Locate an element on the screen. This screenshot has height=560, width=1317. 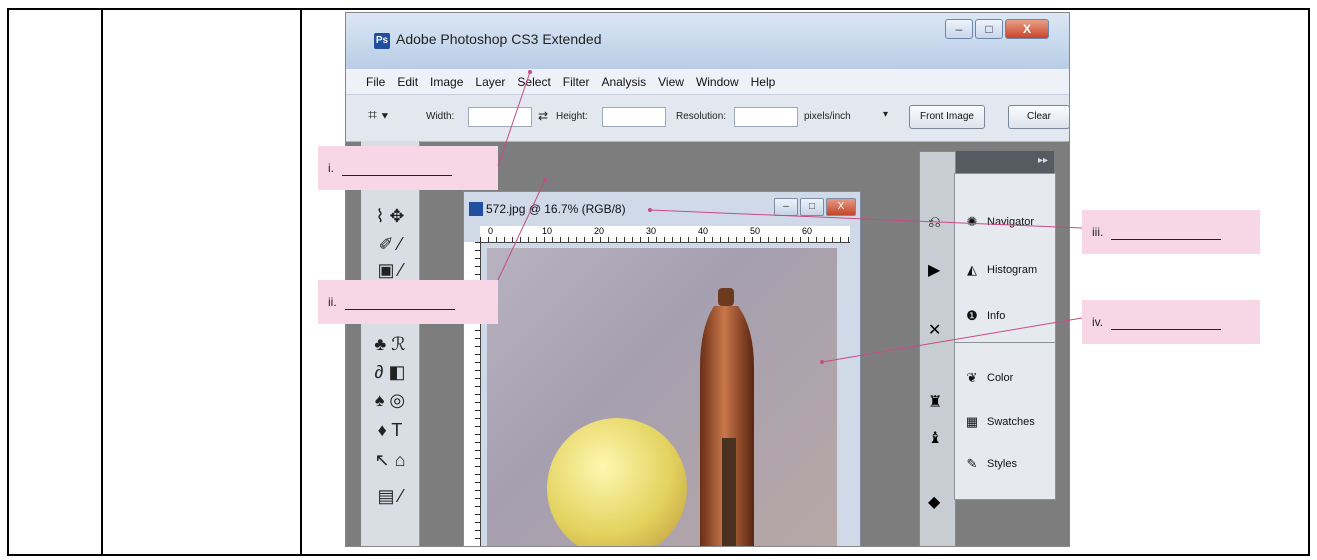
connector-line-i is located at coordinates (514, 119).